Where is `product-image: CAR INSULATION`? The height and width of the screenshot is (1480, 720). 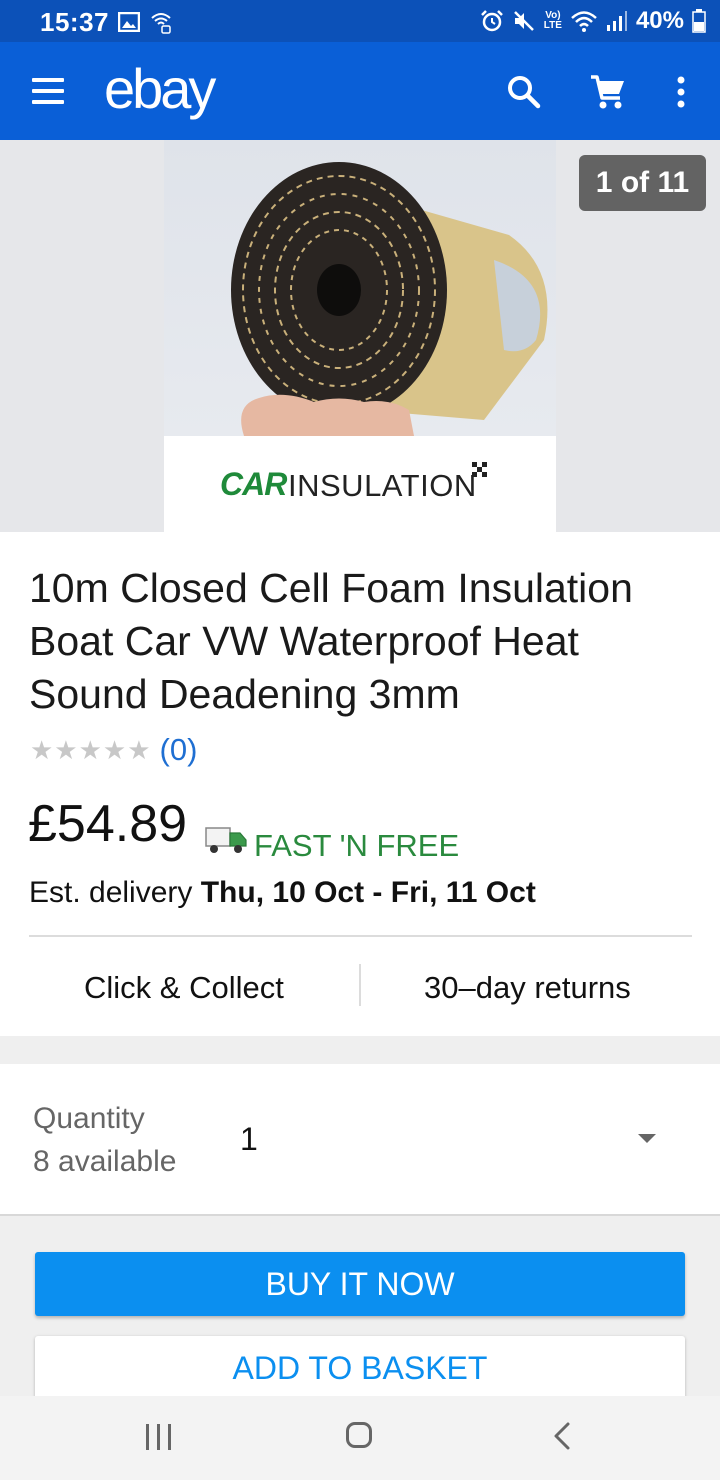 product-image: CAR INSULATION is located at coordinates (360, 336).